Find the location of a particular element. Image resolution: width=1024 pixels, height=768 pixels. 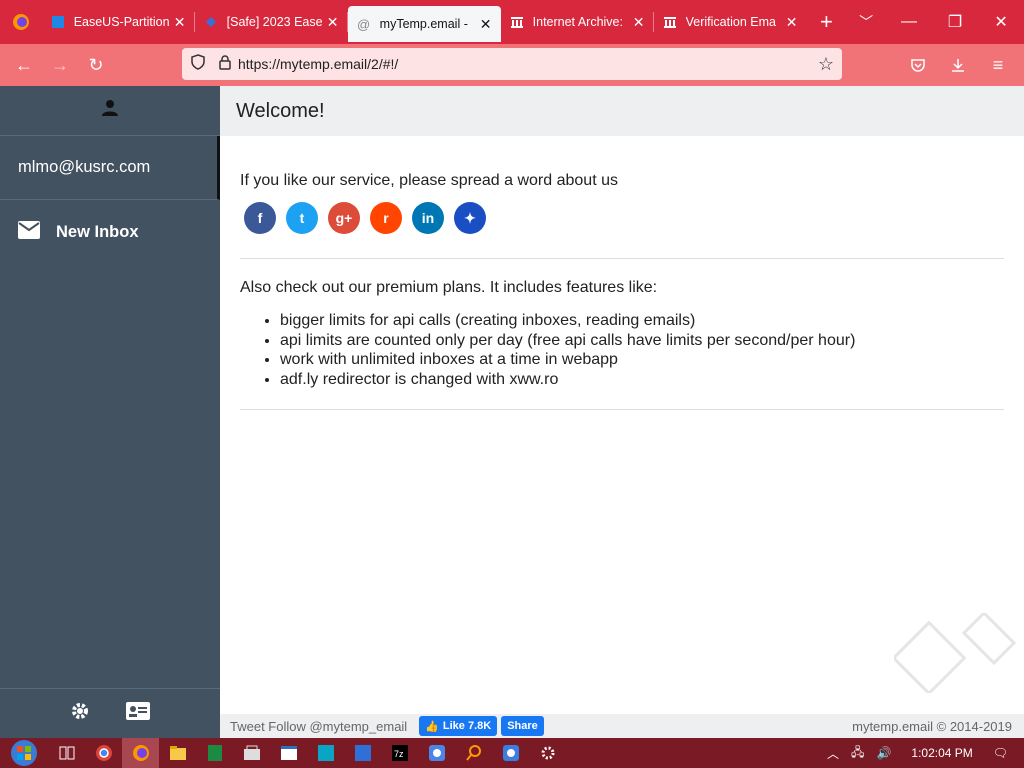

thumbs-up-icon: 👍 is located at coordinates (432, 726).